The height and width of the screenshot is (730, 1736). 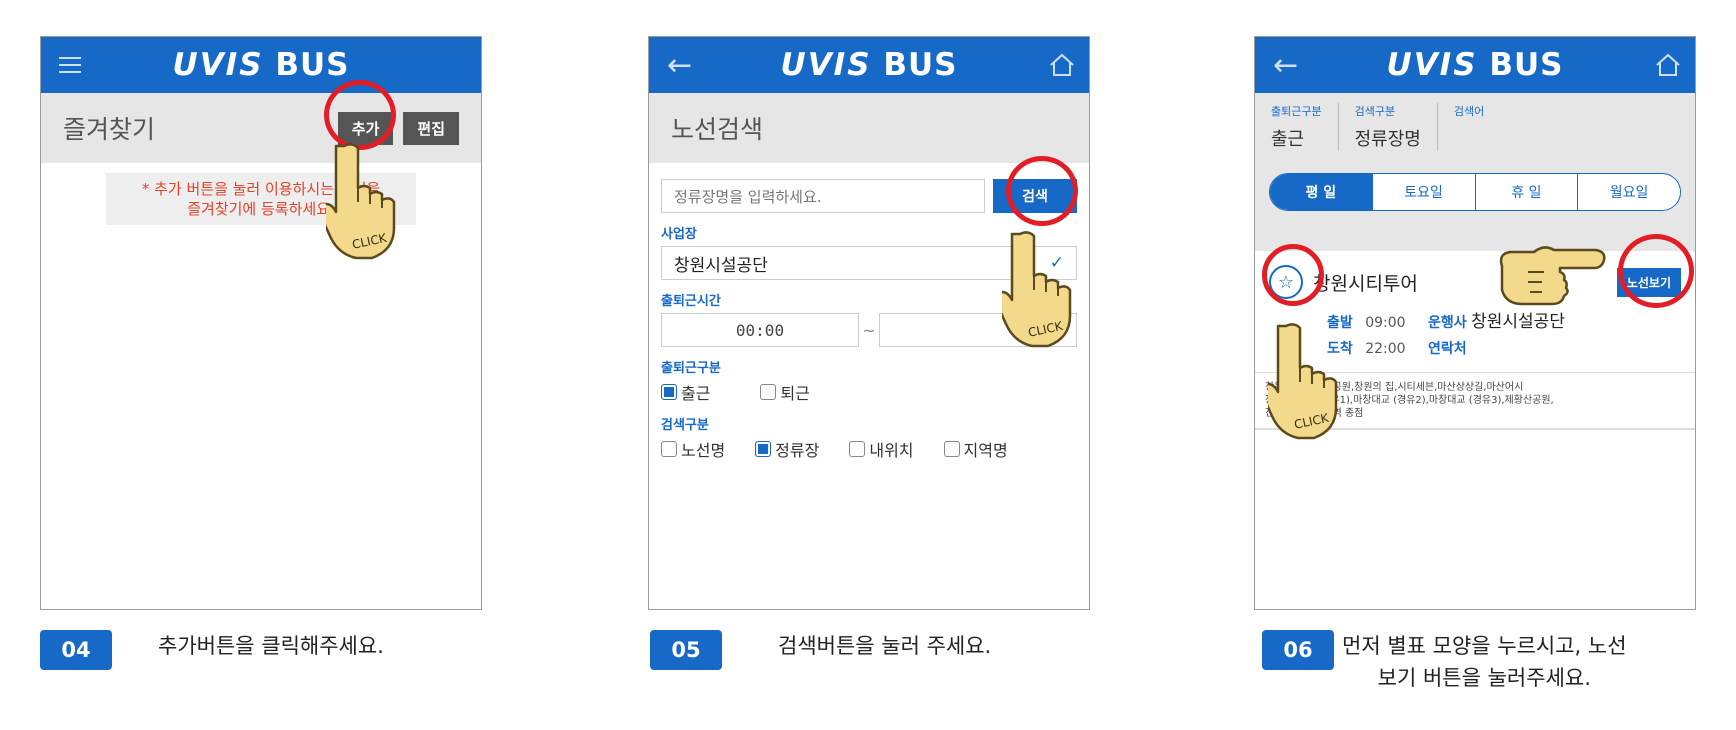 I want to click on depart-time: 09:00, so click(x=1385, y=323).